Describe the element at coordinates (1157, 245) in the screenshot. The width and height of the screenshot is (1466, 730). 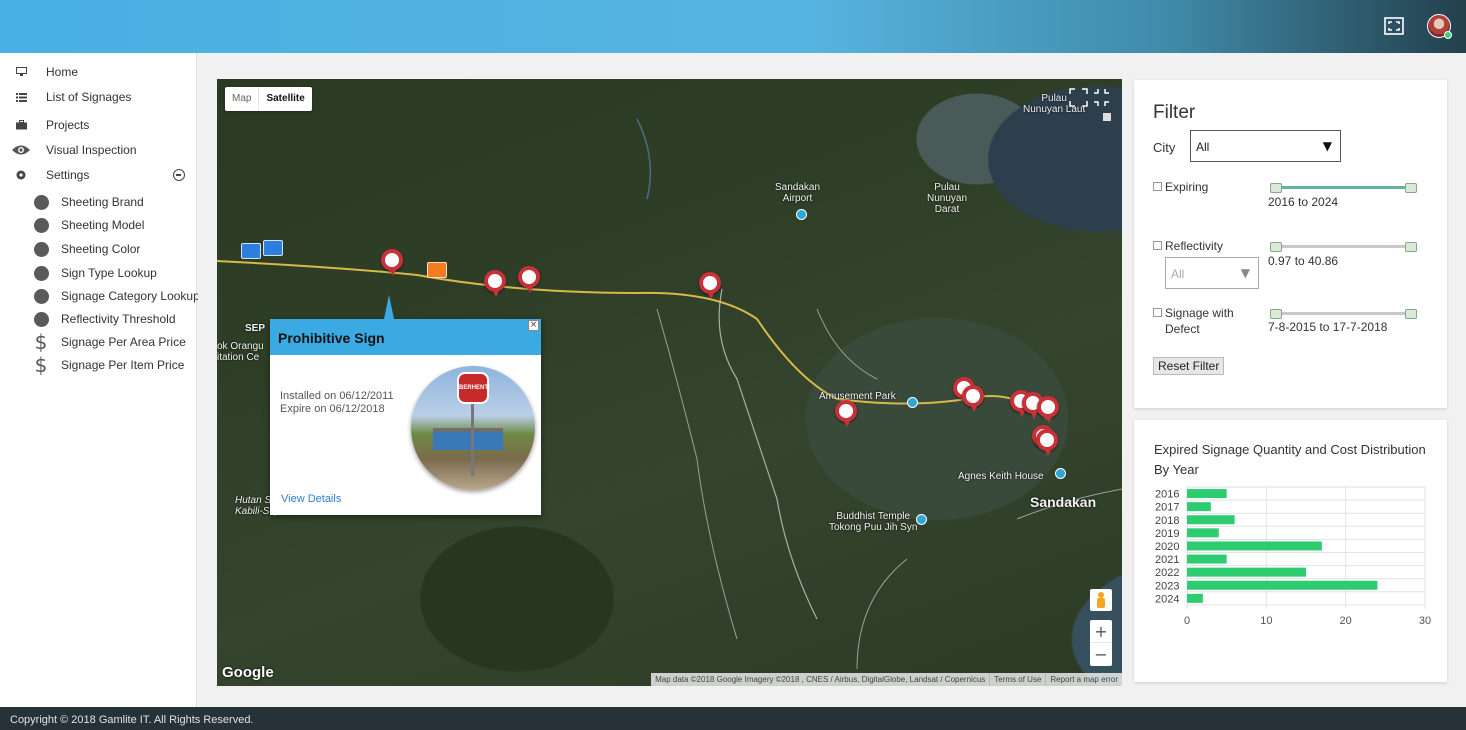
I see `reflectivity-checkbox` at that location.